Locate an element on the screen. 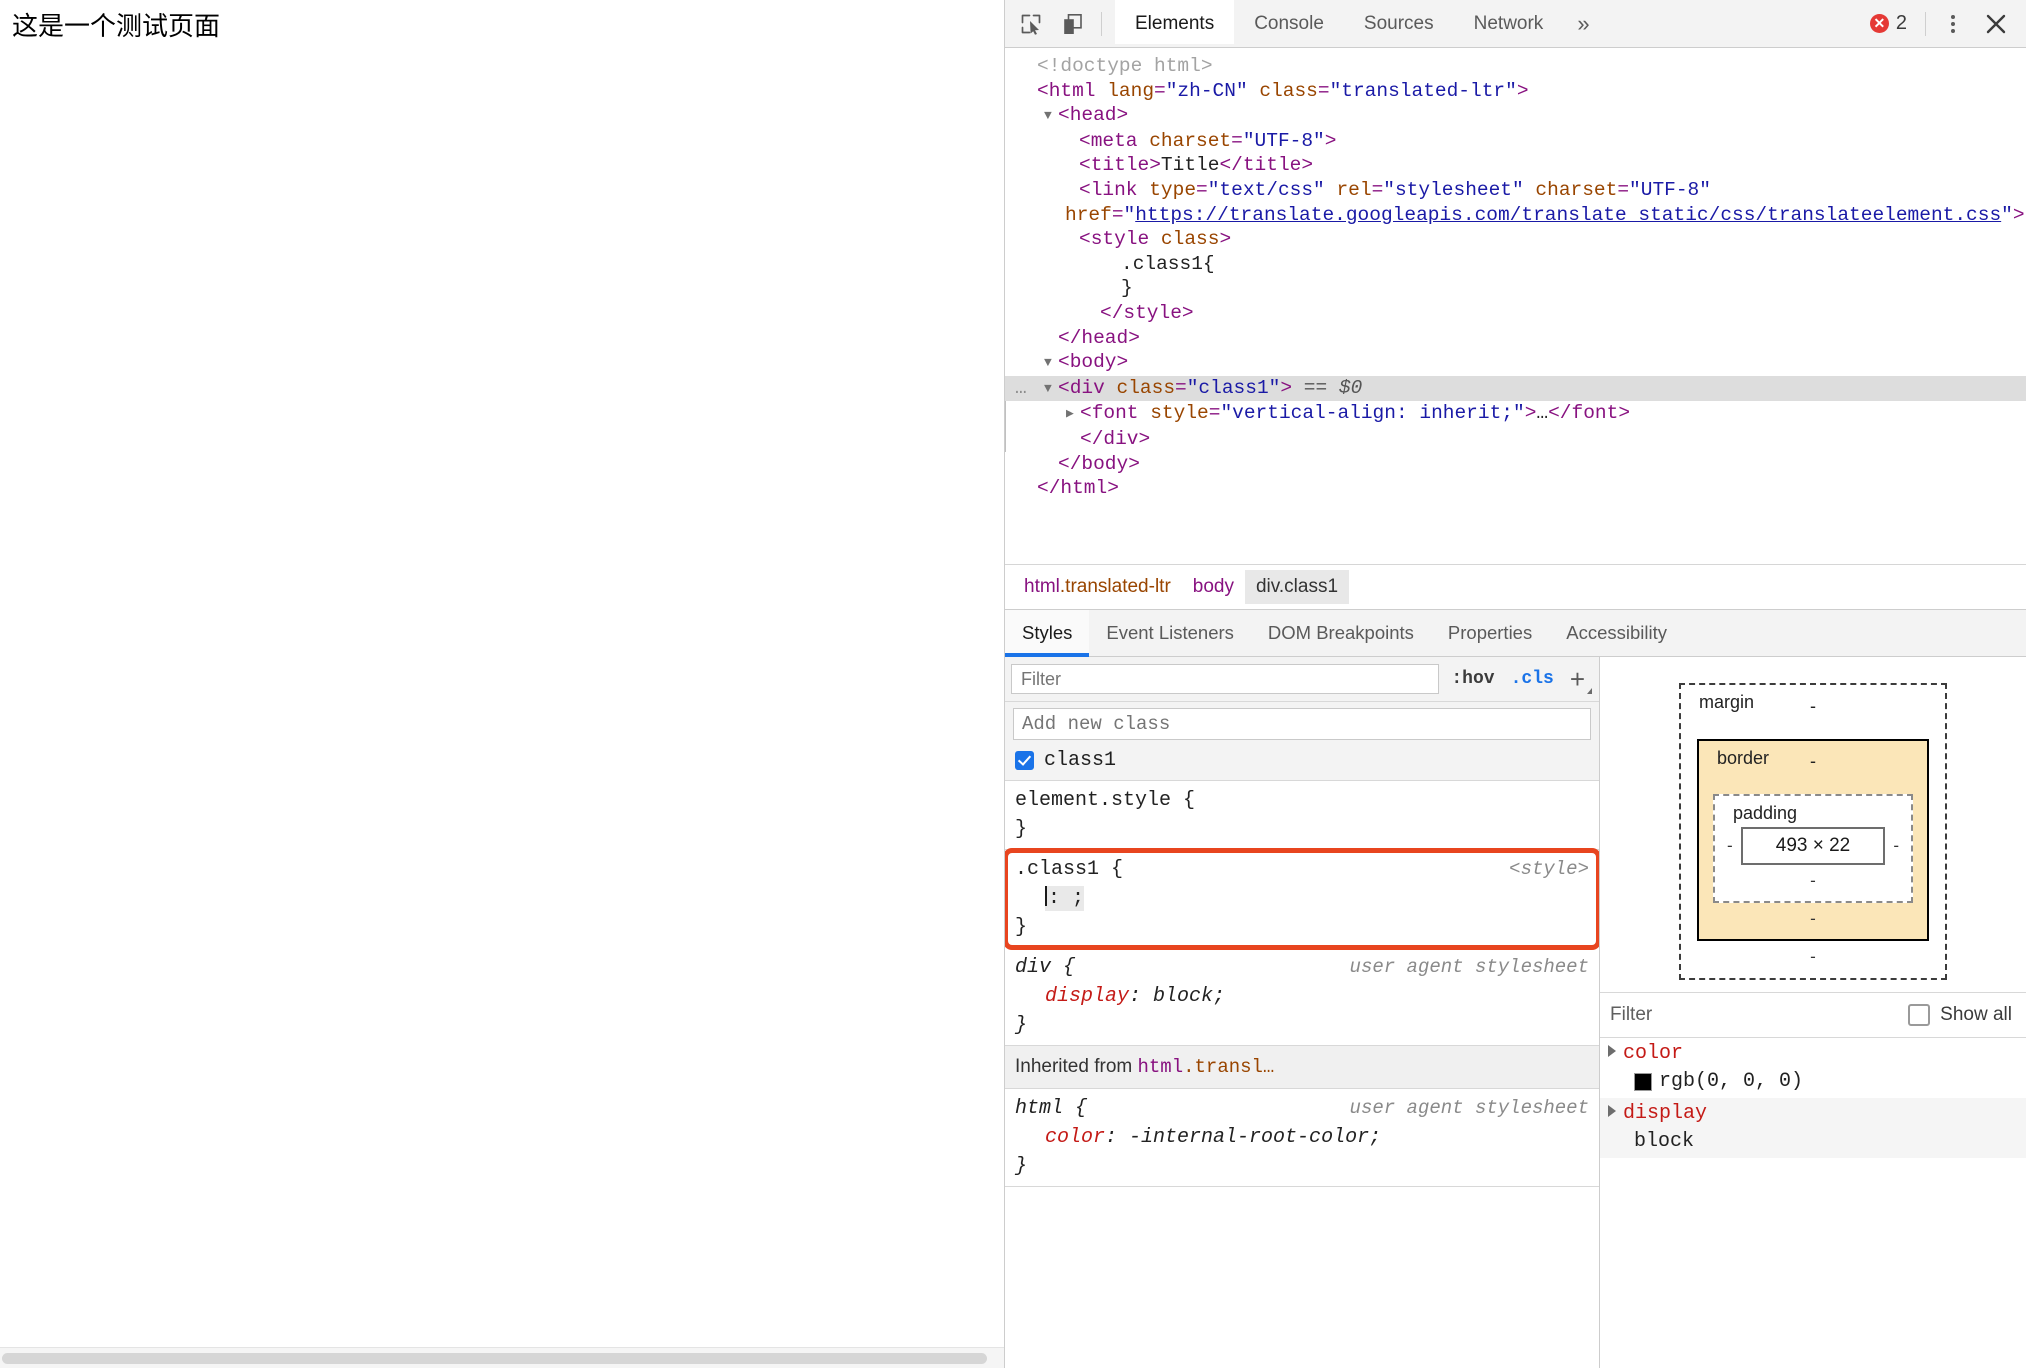 This screenshot has height=1368, width=2026. css-property-value: -internal-root-color; is located at coordinates (1255, 1137).